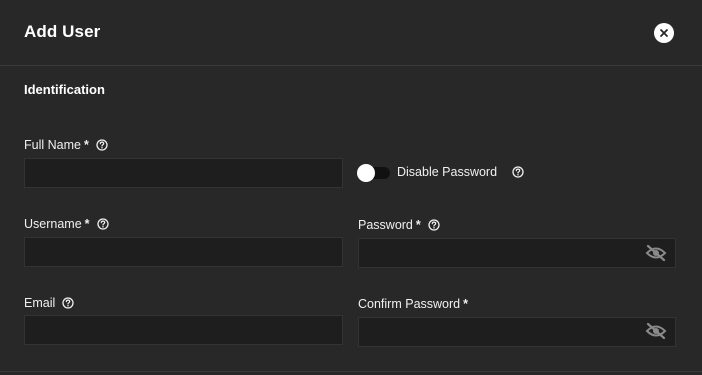  What do you see at coordinates (447, 172) in the screenshot?
I see `disable-password-label-text: Disable Password` at bounding box center [447, 172].